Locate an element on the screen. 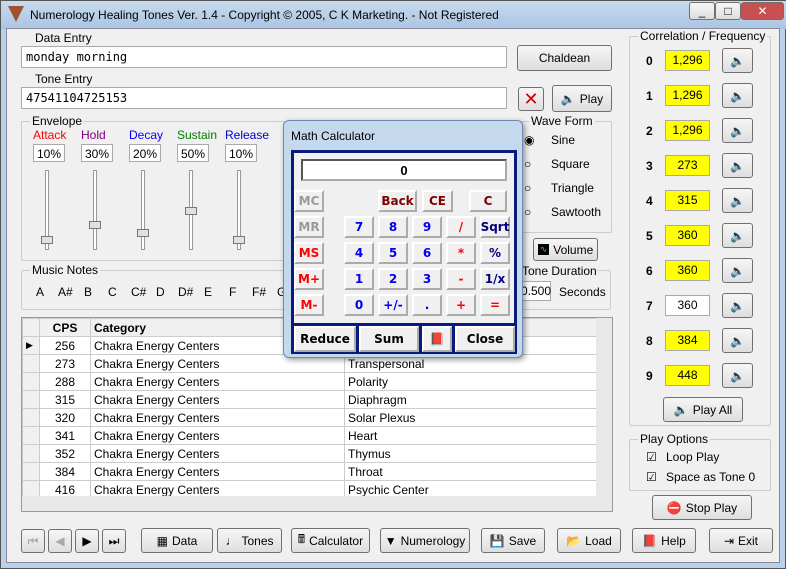 Image resolution: width=786 pixels, height=569 pixels. tone-entry-input: 47541104725153 is located at coordinates (264, 98).